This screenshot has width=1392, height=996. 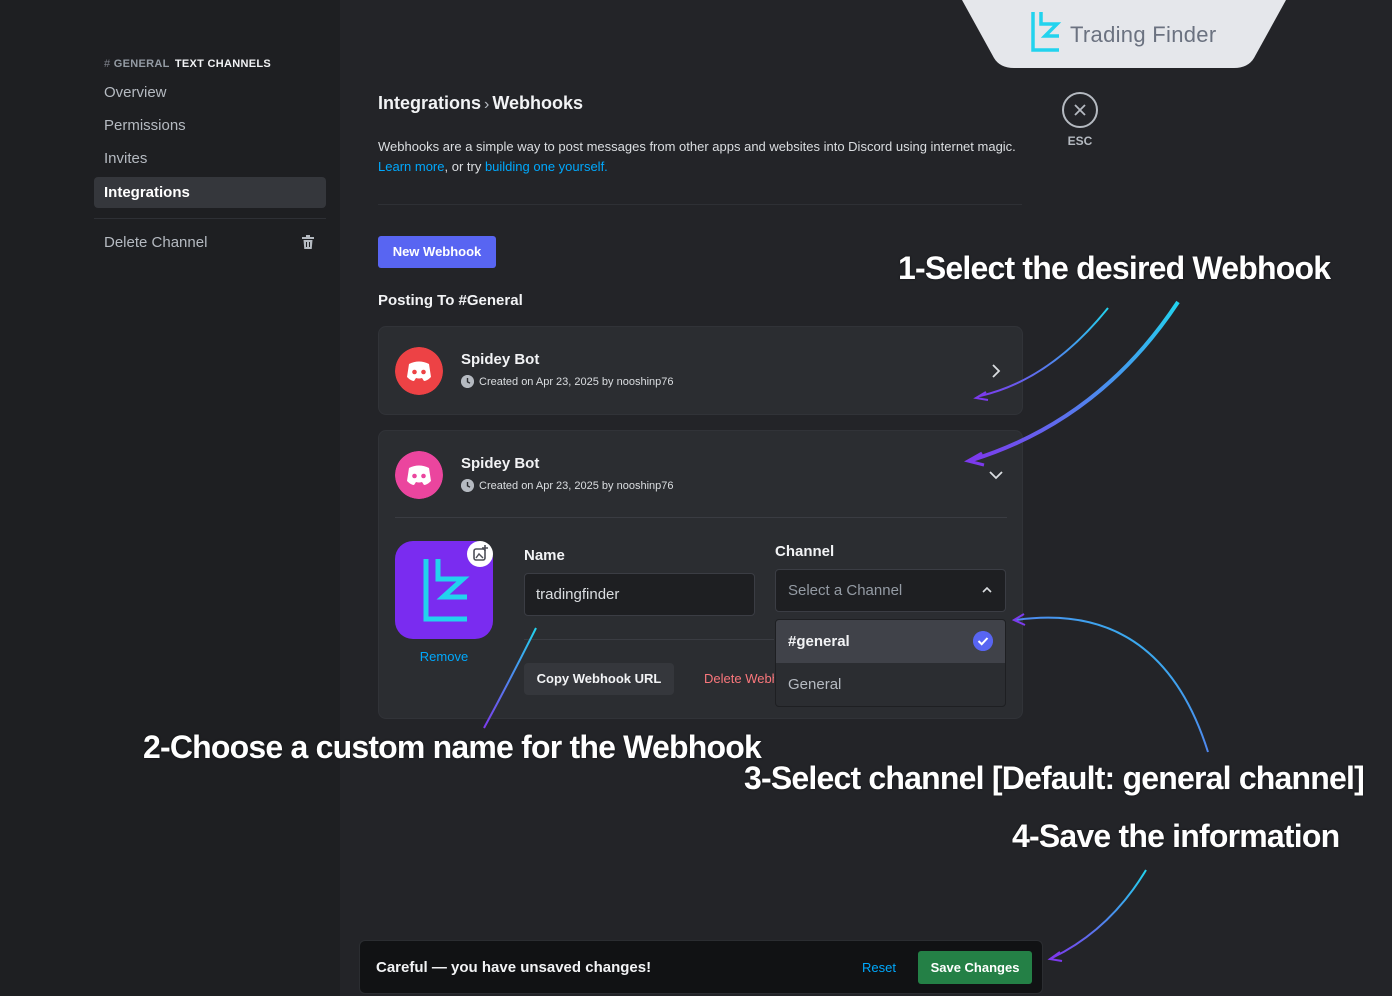 I want to click on channel-option-general-text: #general, so click(x=890, y=641).